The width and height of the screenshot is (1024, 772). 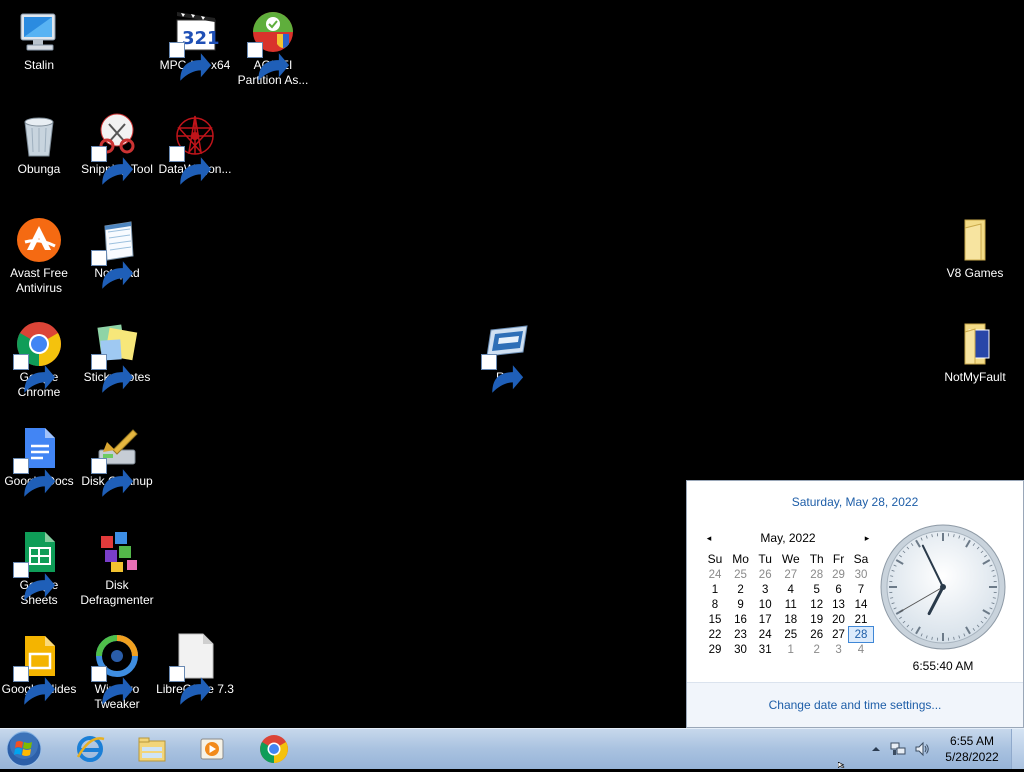 I want to click on calendar-day: 7, so click(x=861, y=589).